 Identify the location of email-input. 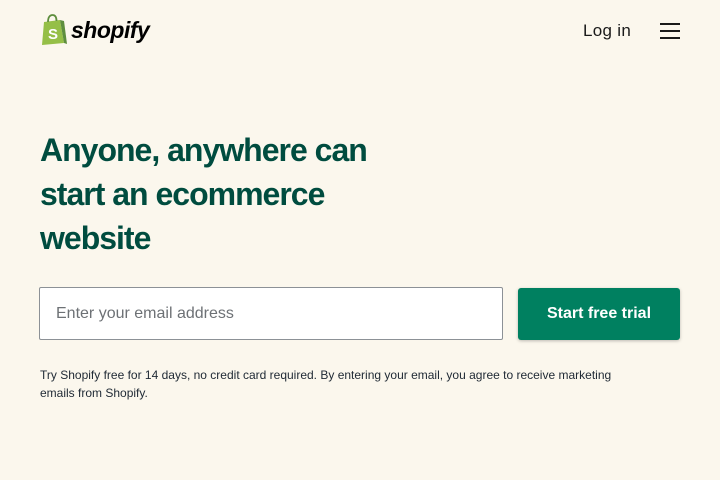
(271, 313).